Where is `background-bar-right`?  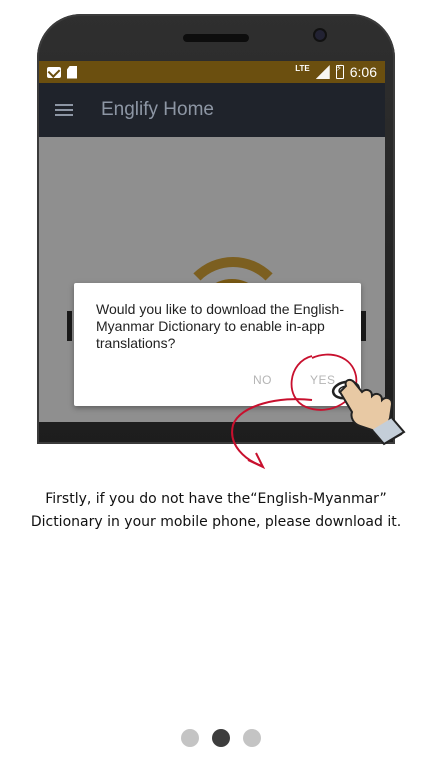 background-bar-right is located at coordinates (363, 326).